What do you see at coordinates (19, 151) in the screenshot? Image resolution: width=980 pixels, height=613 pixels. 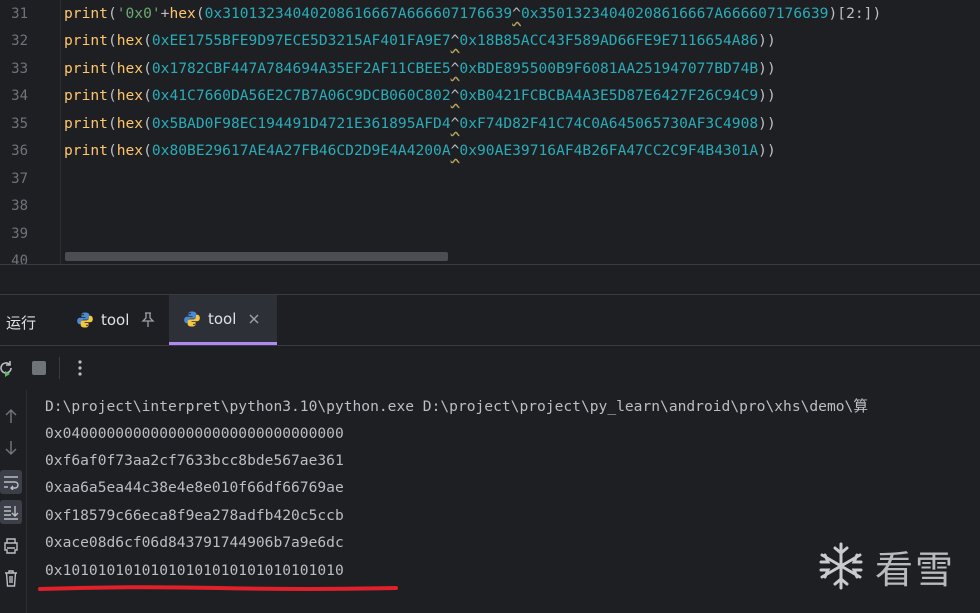 I see `line-number: 36` at bounding box center [19, 151].